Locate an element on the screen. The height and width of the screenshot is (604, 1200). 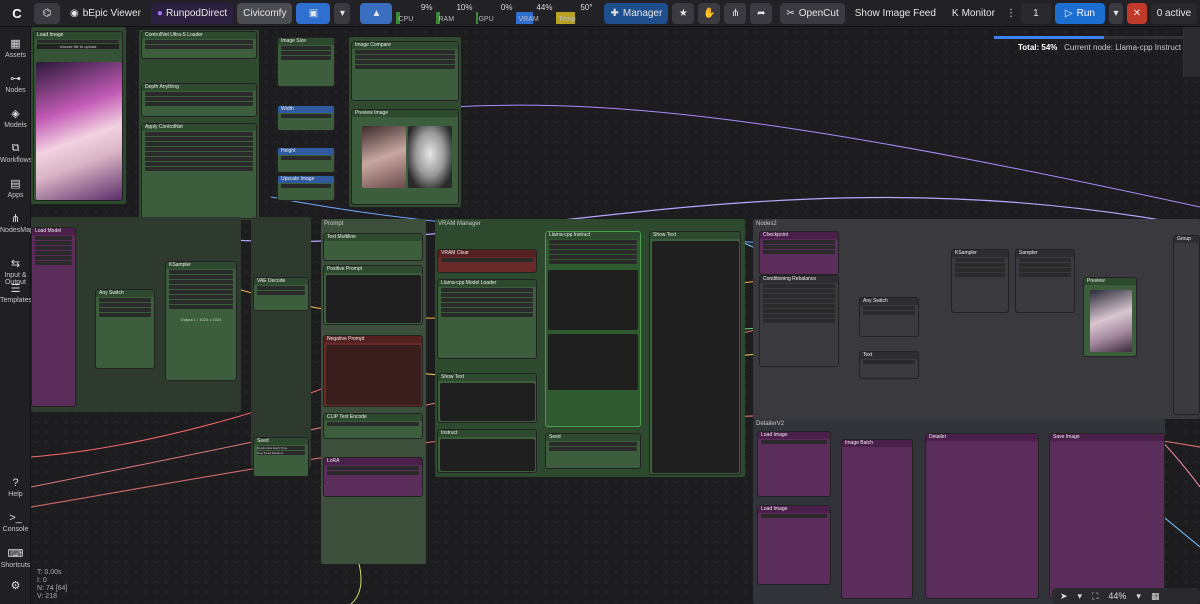
crystools-logo-button: ▲ is located at coordinates (376, 13).